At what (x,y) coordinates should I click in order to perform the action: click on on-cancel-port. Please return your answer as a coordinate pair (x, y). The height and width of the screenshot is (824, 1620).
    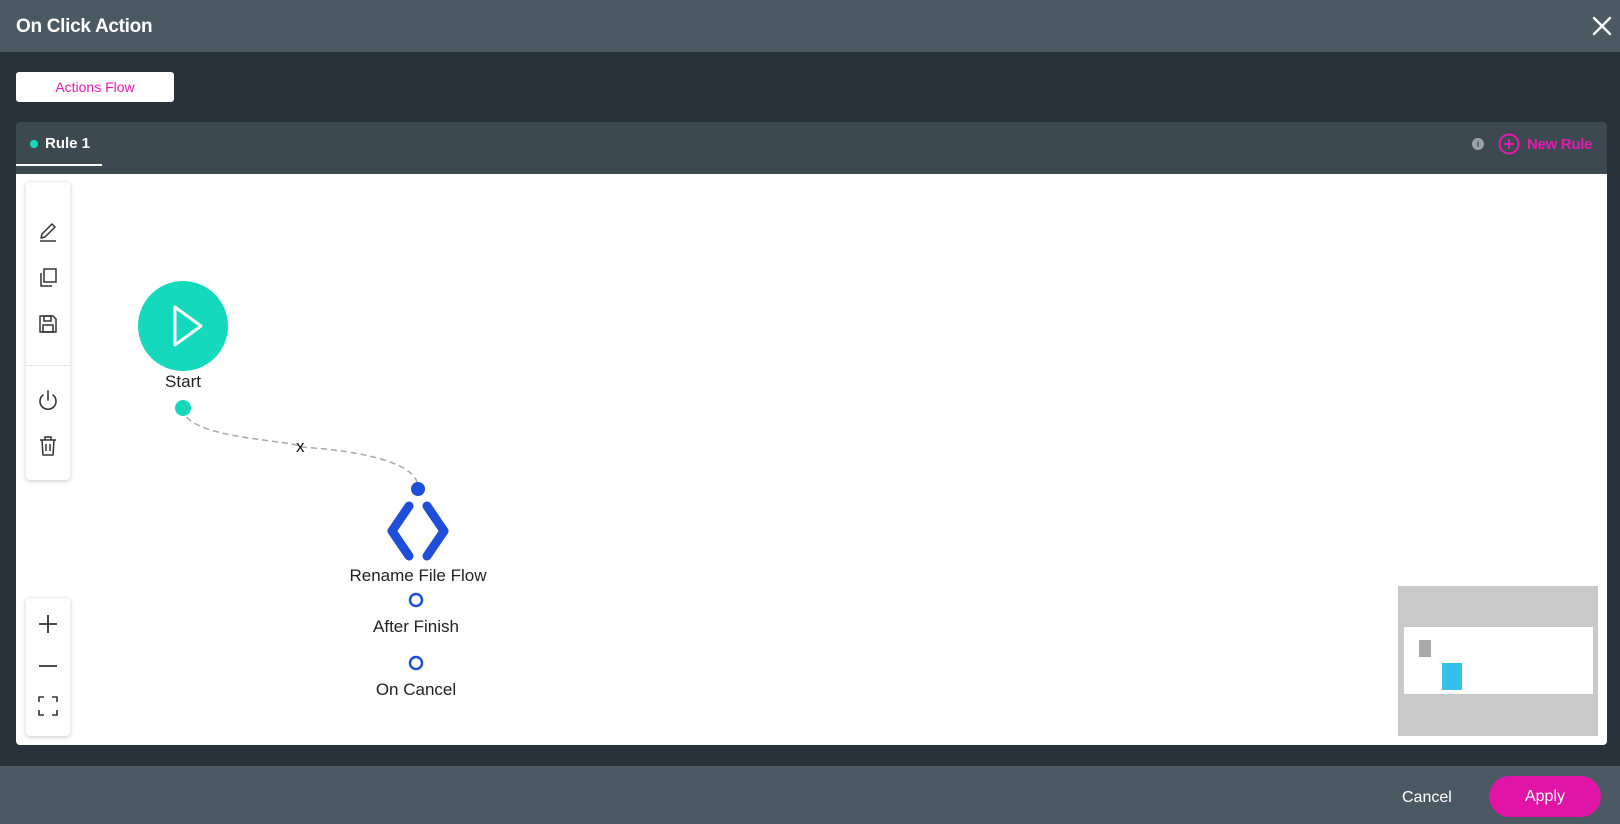
    Looking at the image, I should click on (416, 663).